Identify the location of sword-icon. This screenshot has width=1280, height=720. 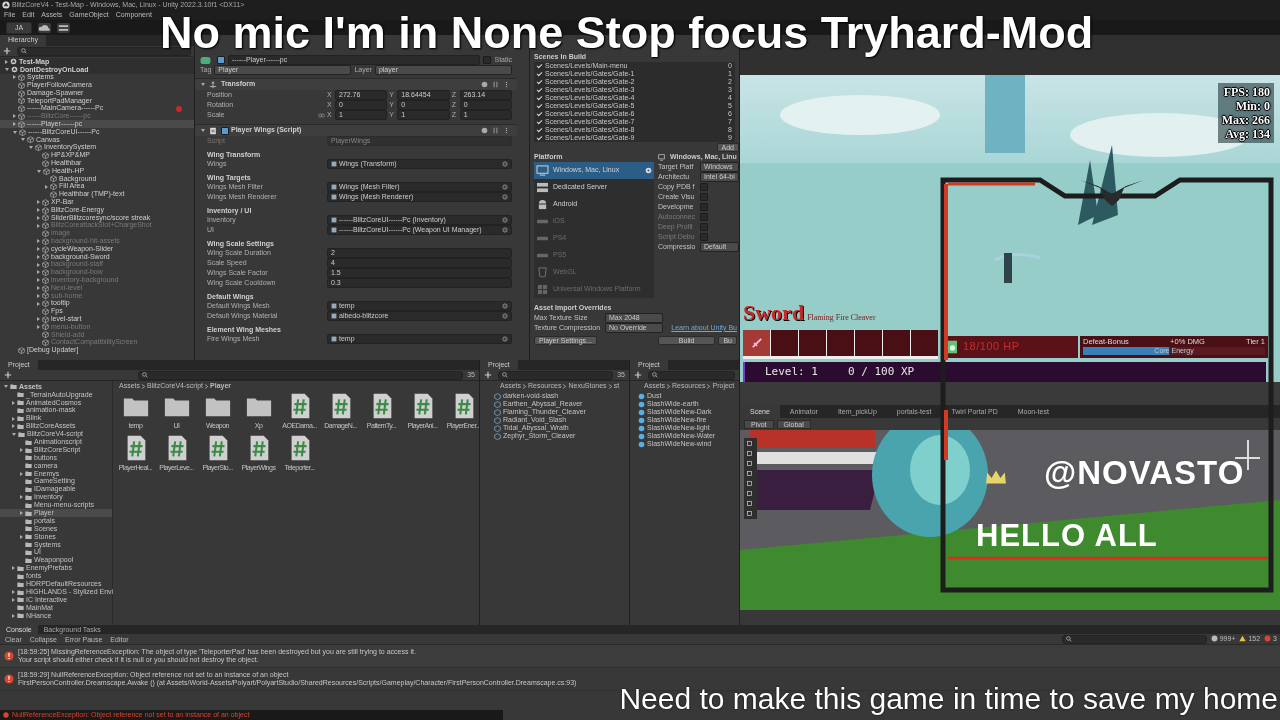
(756, 343).